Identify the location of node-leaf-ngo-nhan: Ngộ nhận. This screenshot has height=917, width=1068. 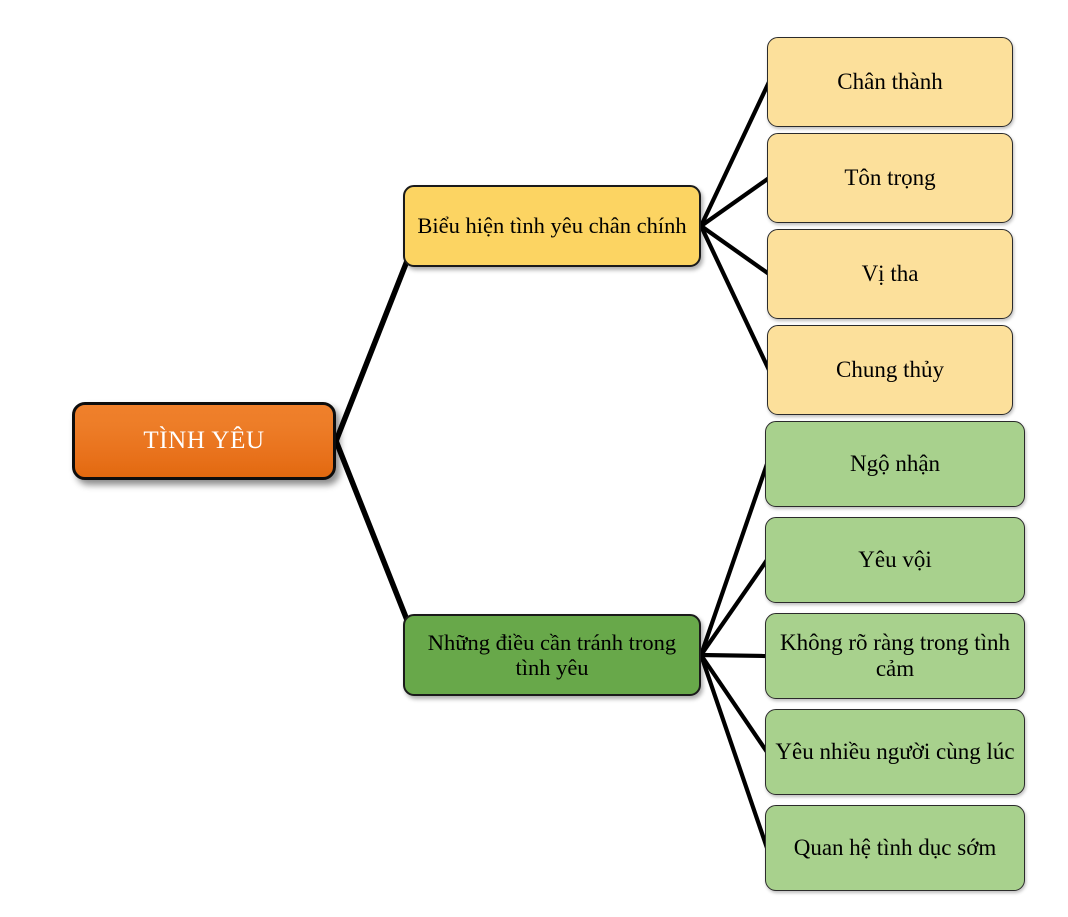
(895, 464).